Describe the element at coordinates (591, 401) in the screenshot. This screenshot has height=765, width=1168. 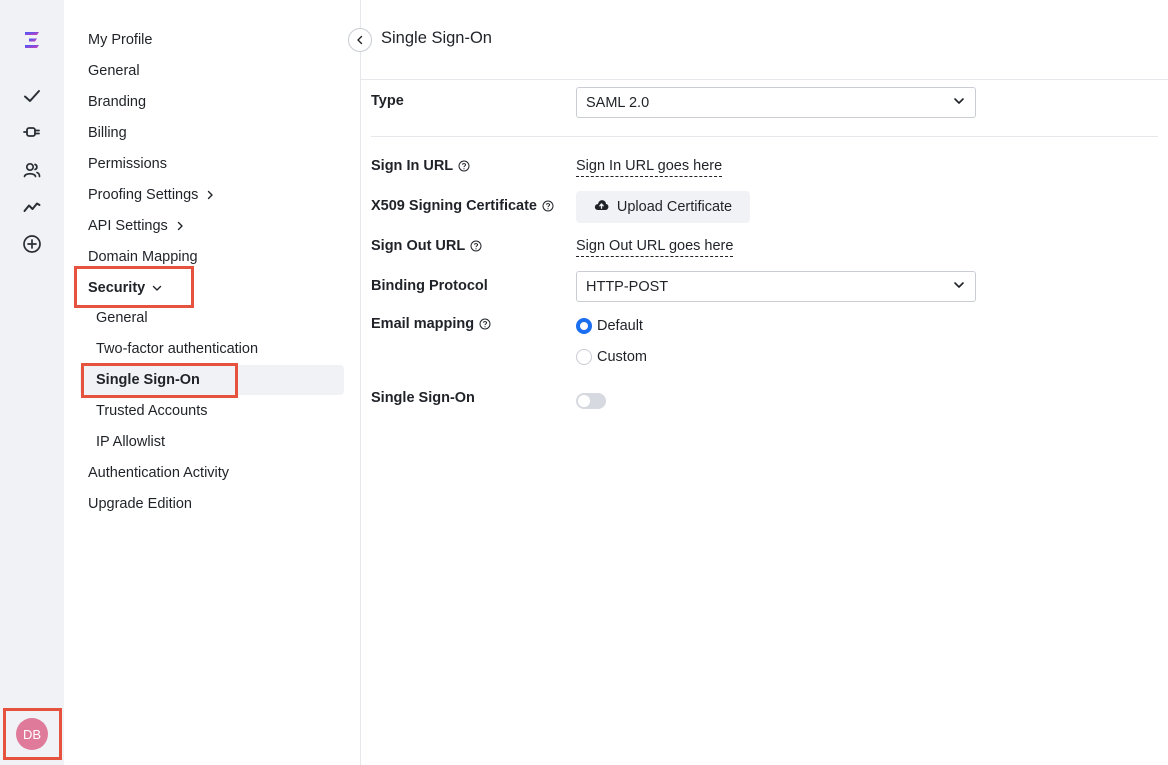
I see `sso-toggle` at that location.